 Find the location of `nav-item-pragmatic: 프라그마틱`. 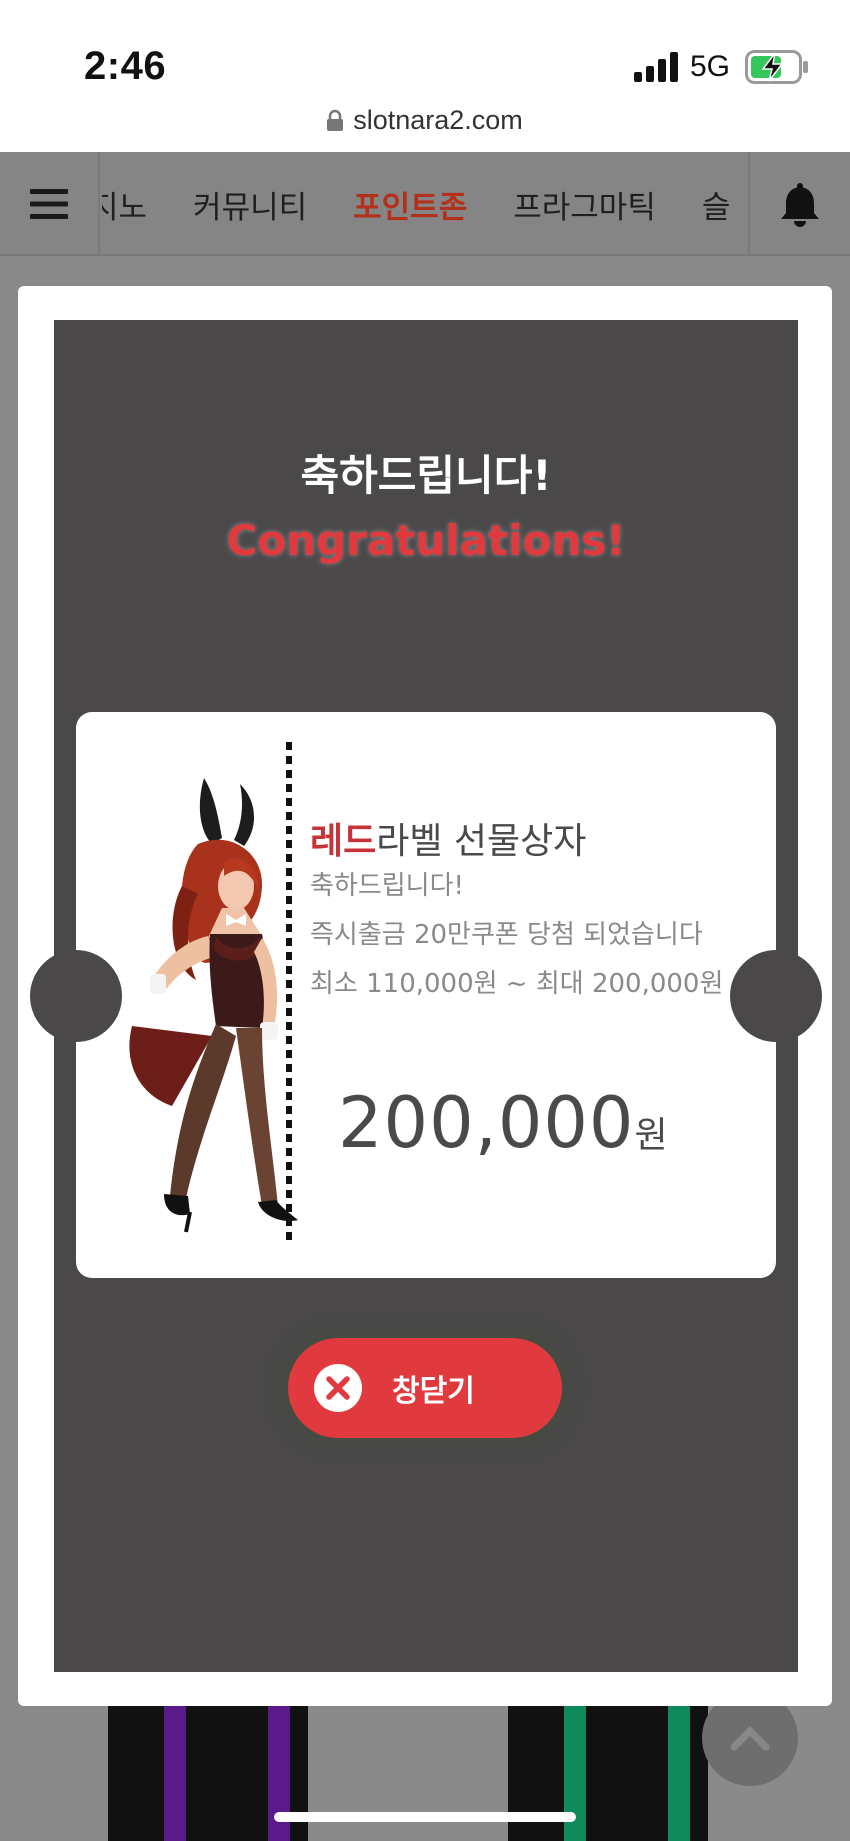

nav-item-pragmatic: 프라그마틱 is located at coordinates (584, 204).